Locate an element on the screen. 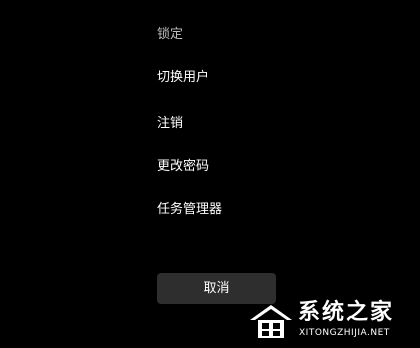 Image resolution: width=420 pixels, height=348 pixels. menu-item-switch-user: 切换用户 is located at coordinates (183, 78).